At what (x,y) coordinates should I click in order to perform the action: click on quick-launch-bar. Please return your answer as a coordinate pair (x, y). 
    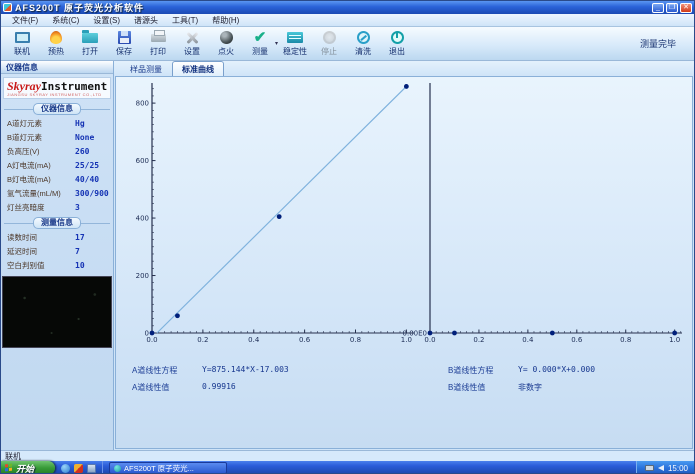
    Looking at the image, I should click on (79, 467).